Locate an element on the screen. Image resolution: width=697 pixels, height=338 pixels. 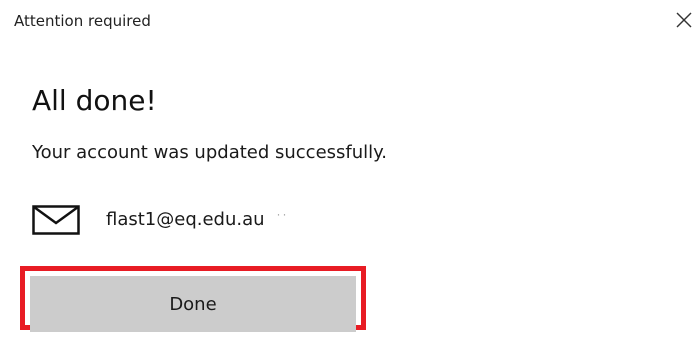
close-button is located at coordinates (684, 20).